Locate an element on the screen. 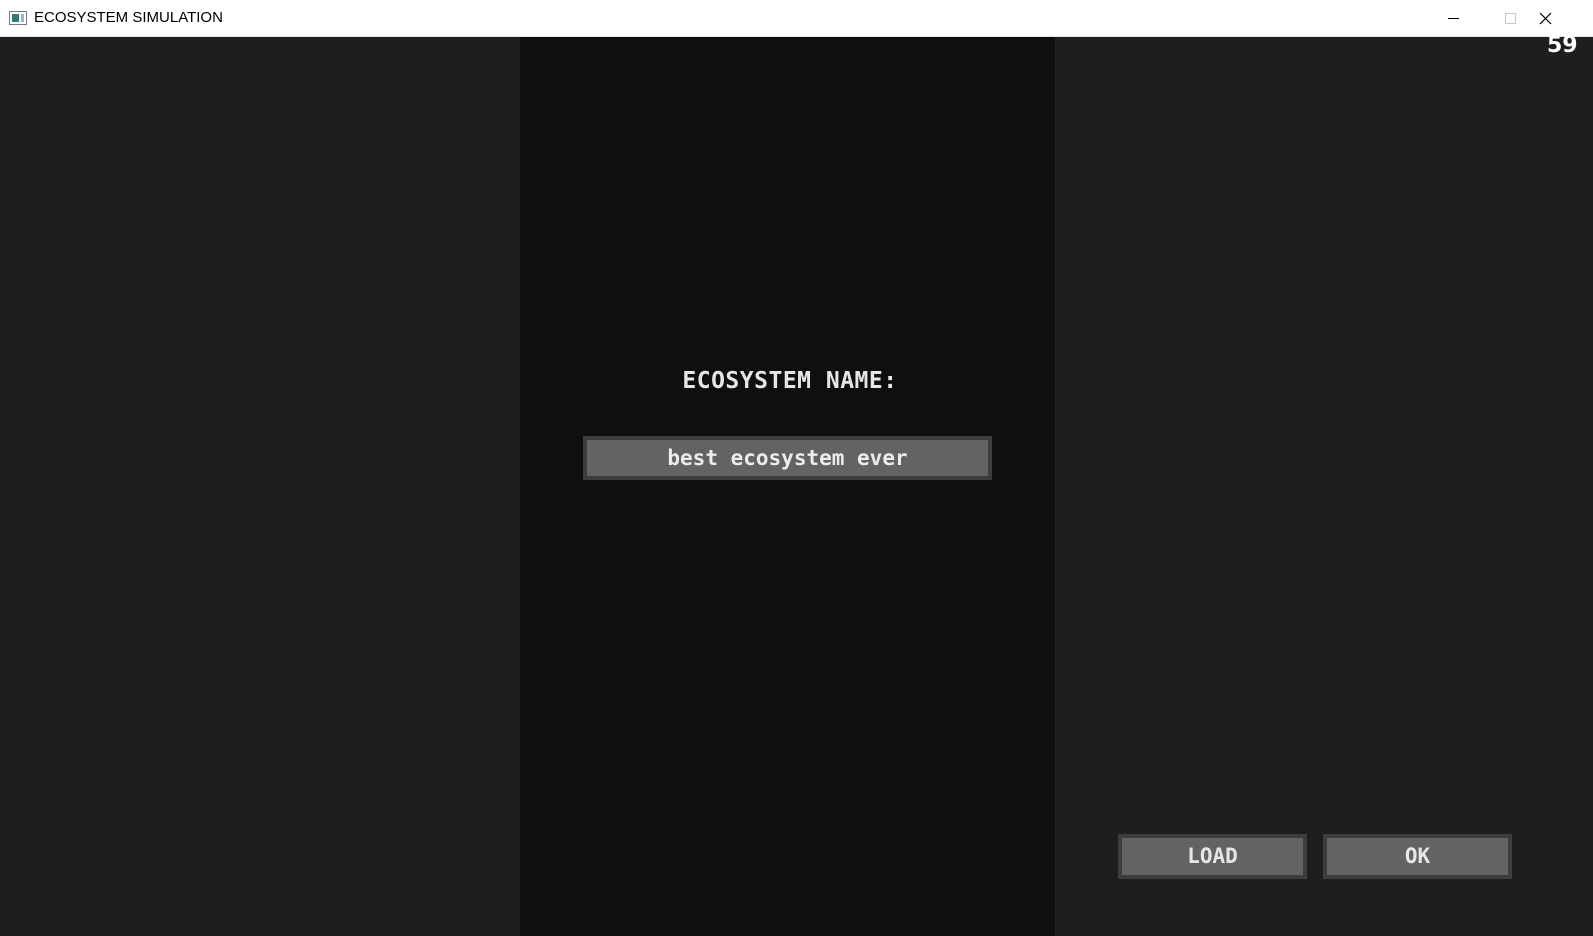 This screenshot has height=936, width=1593. window-title: ECOSYSTEM SIMULATION is located at coordinates (128, 17).